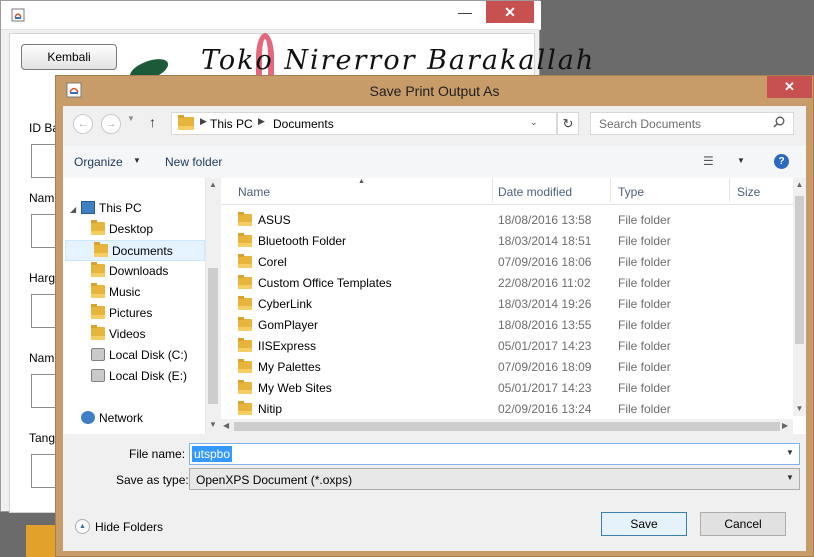 Image resolution: width=814 pixels, height=557 pixels. I want to click on recent-locations-chevron-icon: ▼, so click(131, 118).